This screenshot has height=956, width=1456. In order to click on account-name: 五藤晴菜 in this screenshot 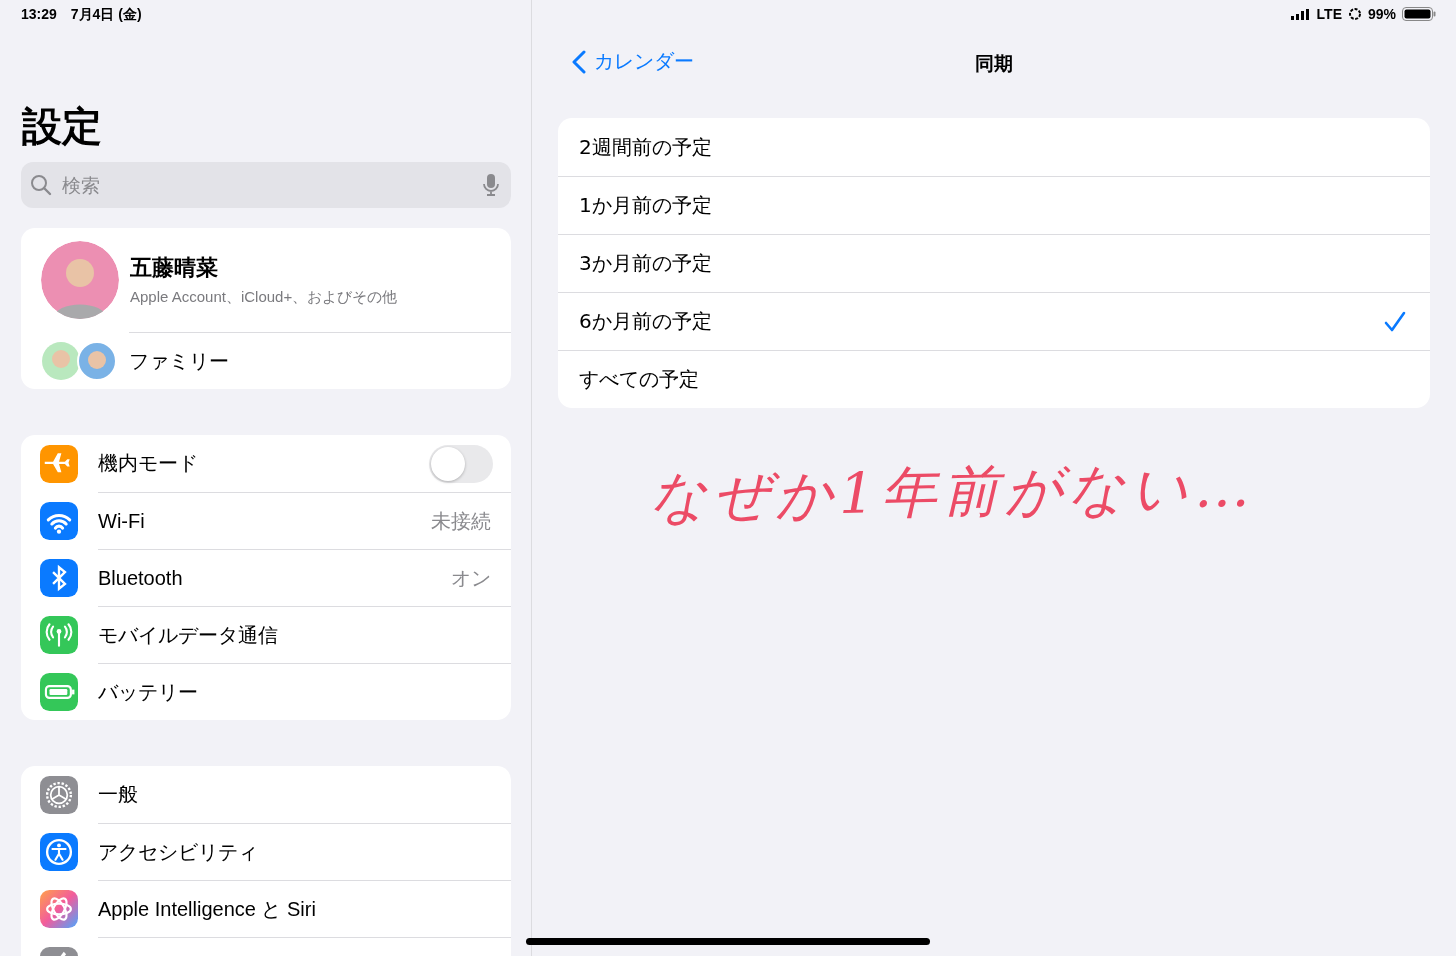, I will do `click(174, 268)`.